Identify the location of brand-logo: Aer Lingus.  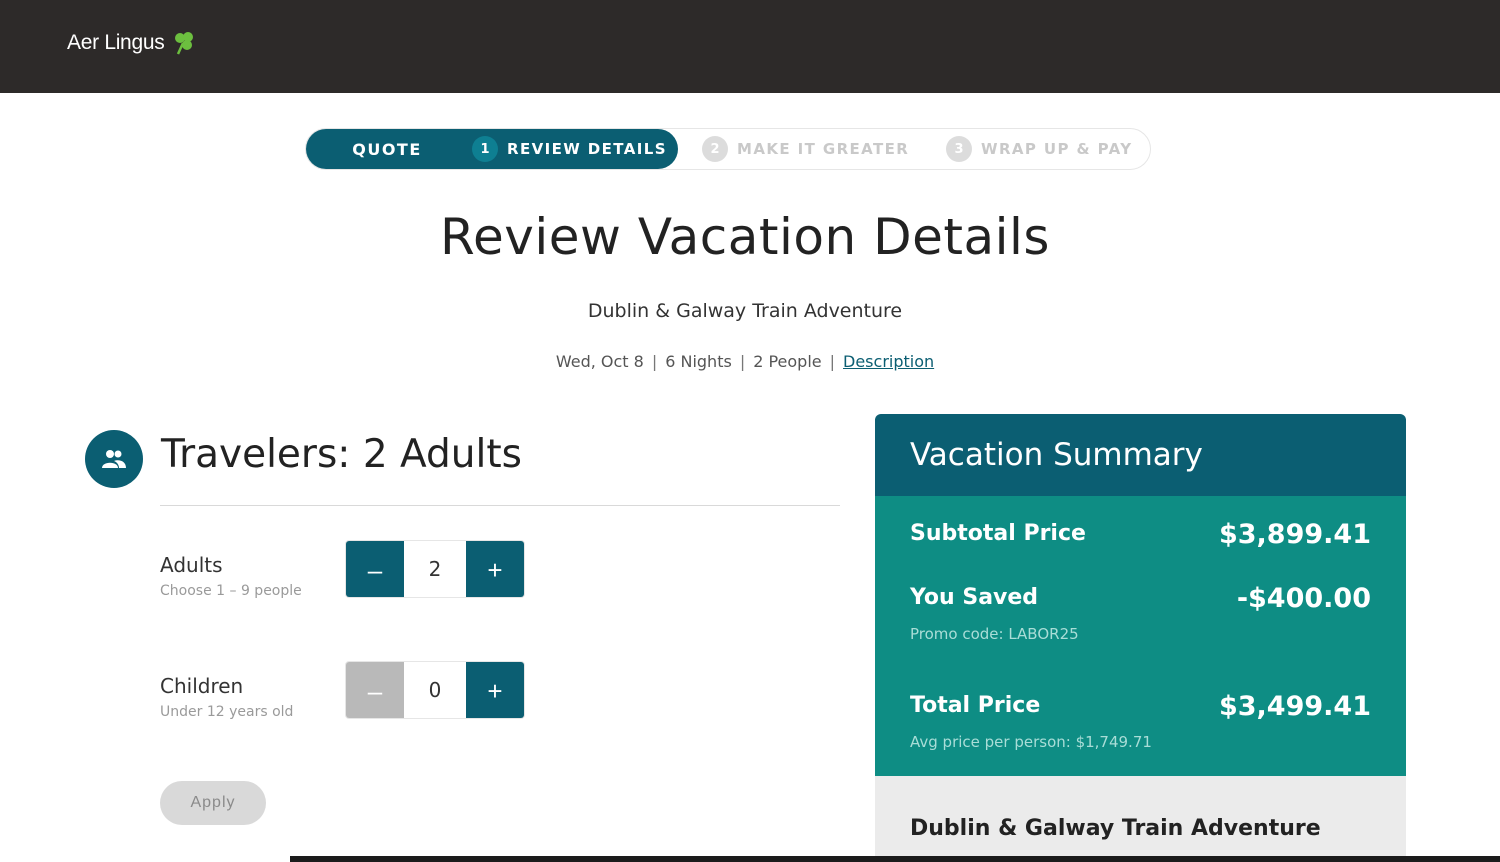
(132, 43).